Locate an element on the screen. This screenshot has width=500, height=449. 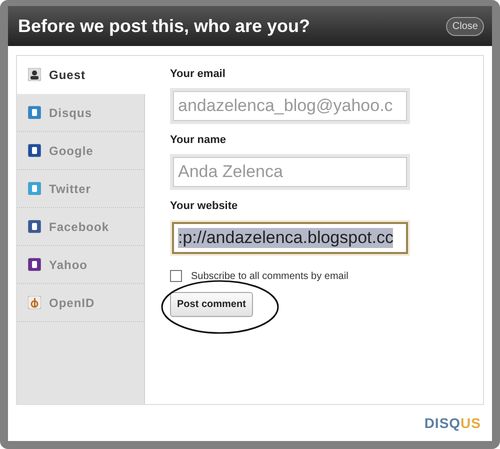
checkbox is located at coordinates (176, 276).